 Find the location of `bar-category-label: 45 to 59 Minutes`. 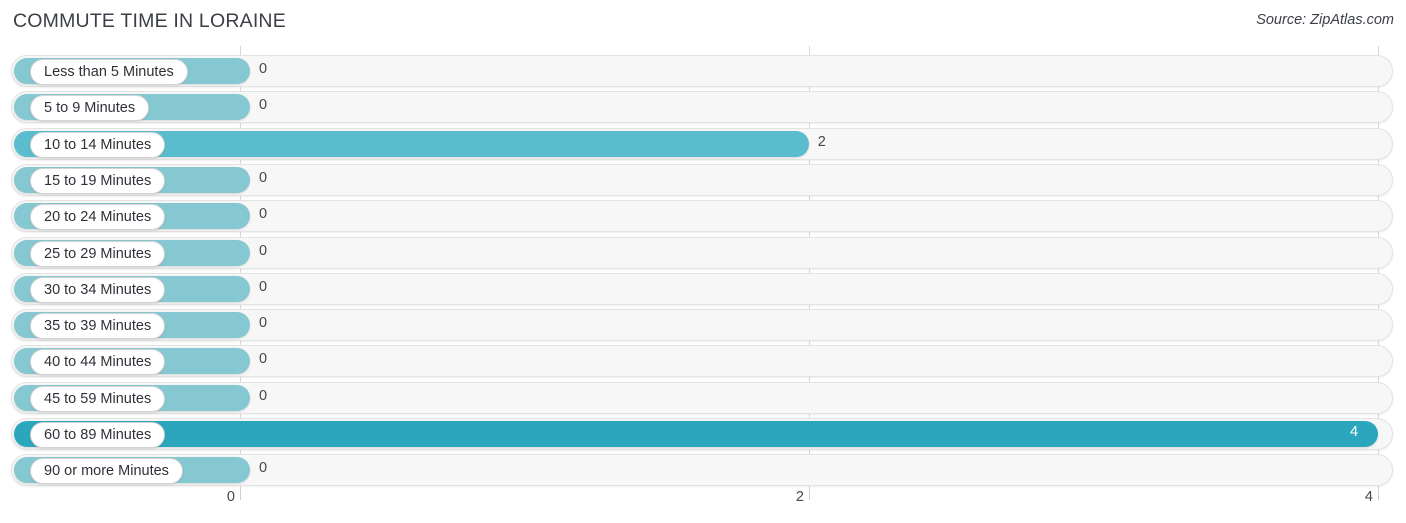

bar-category-label: 45 to 59 Minutes is located at coordinates (98, 398).